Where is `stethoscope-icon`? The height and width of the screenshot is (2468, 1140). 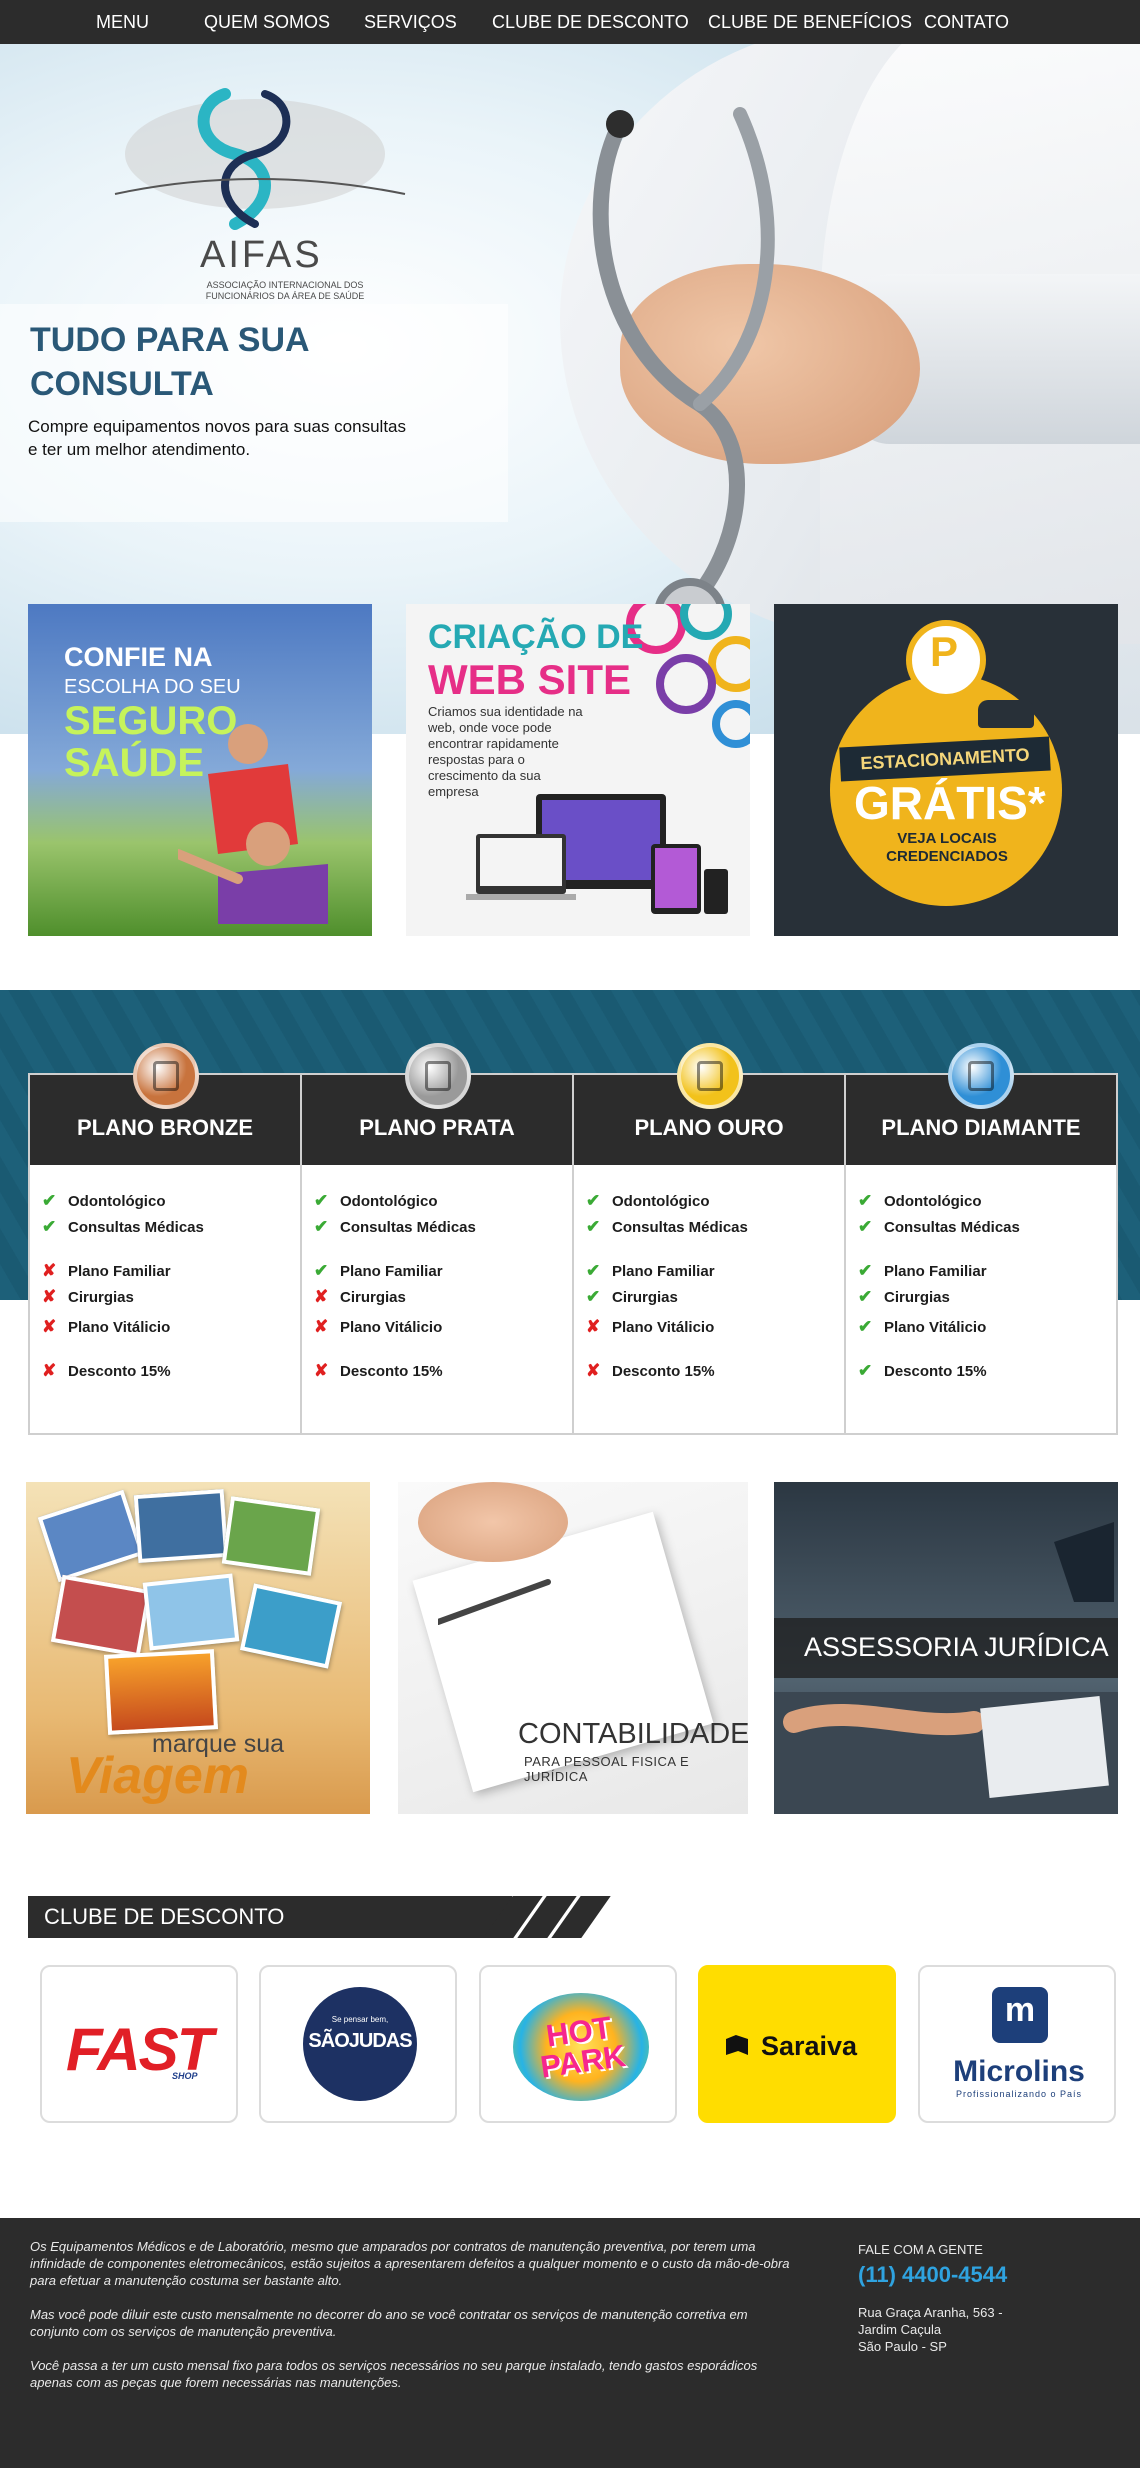
stethoscope-icon is located at coordinates (683, 375).